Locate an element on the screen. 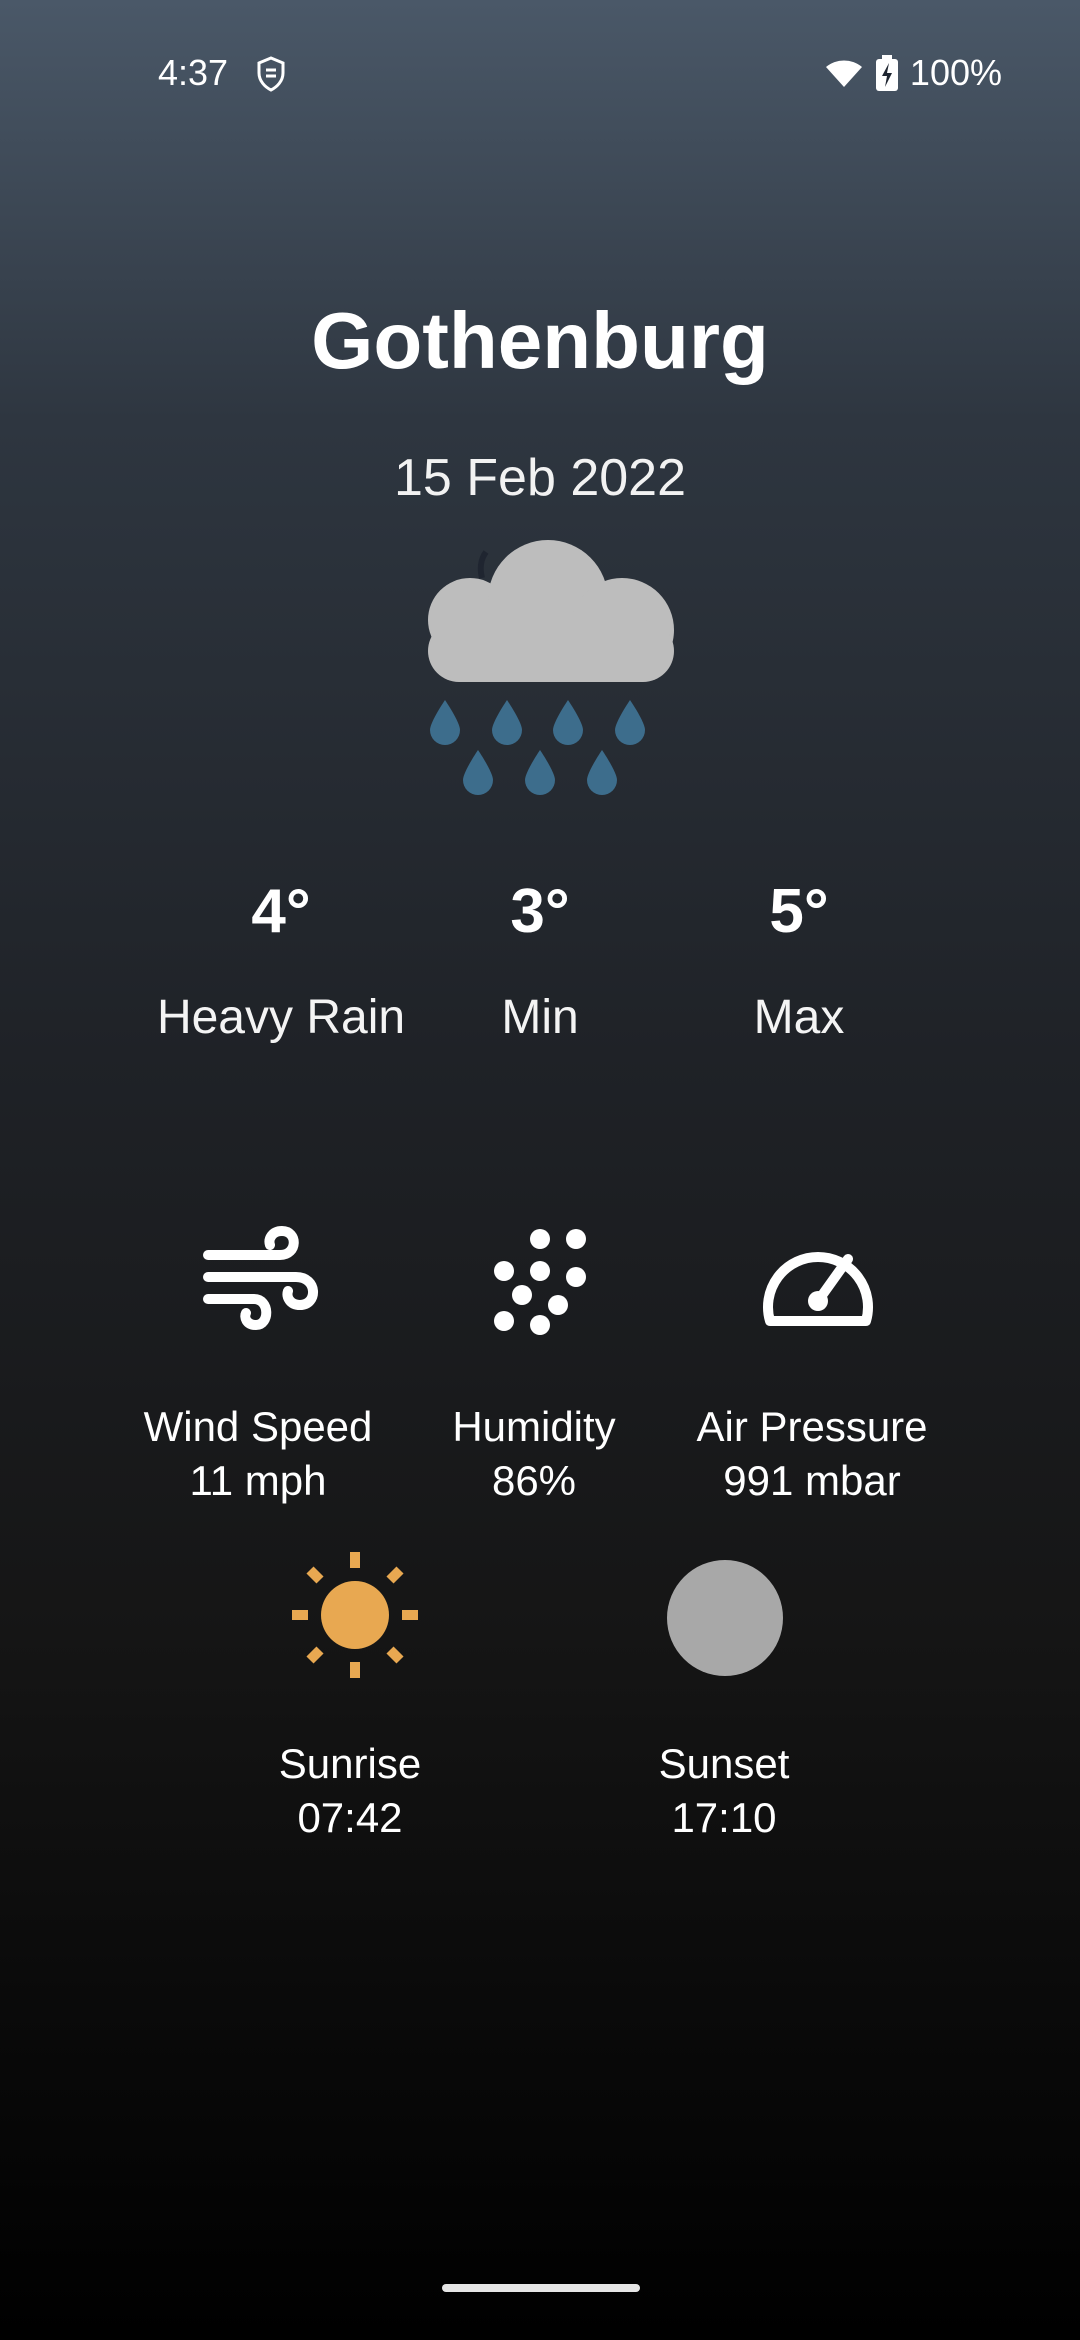 This screenshot has height=2340, width=1080. date-label: 15 Feb 2022 is located at coordinates (540, 478).